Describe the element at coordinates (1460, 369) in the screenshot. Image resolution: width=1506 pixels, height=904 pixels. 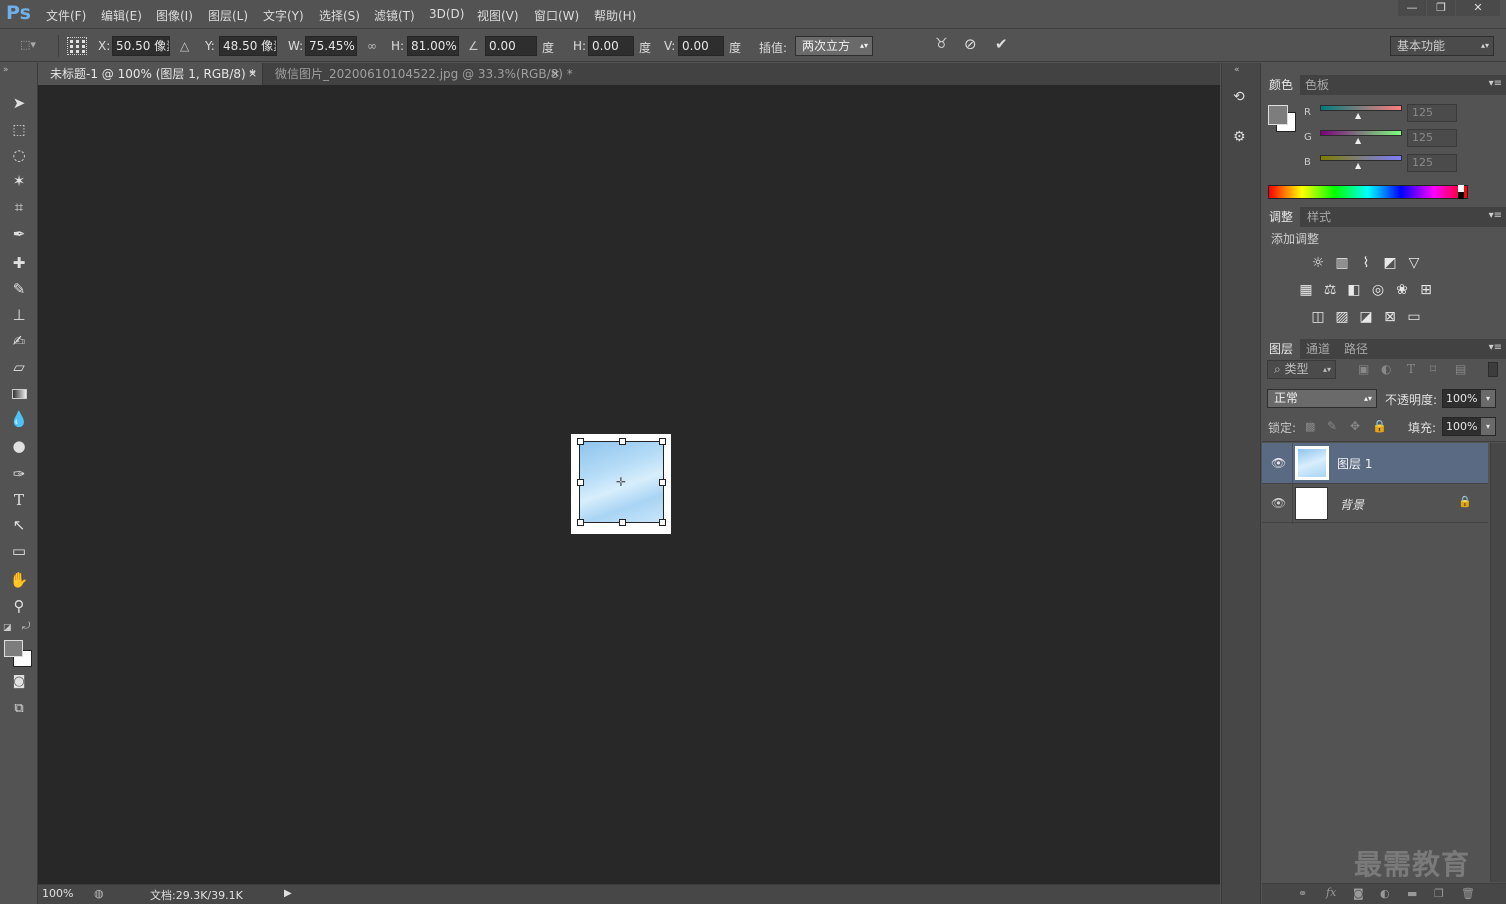
I see `filter-smart-object-icon: ▤` at that location.